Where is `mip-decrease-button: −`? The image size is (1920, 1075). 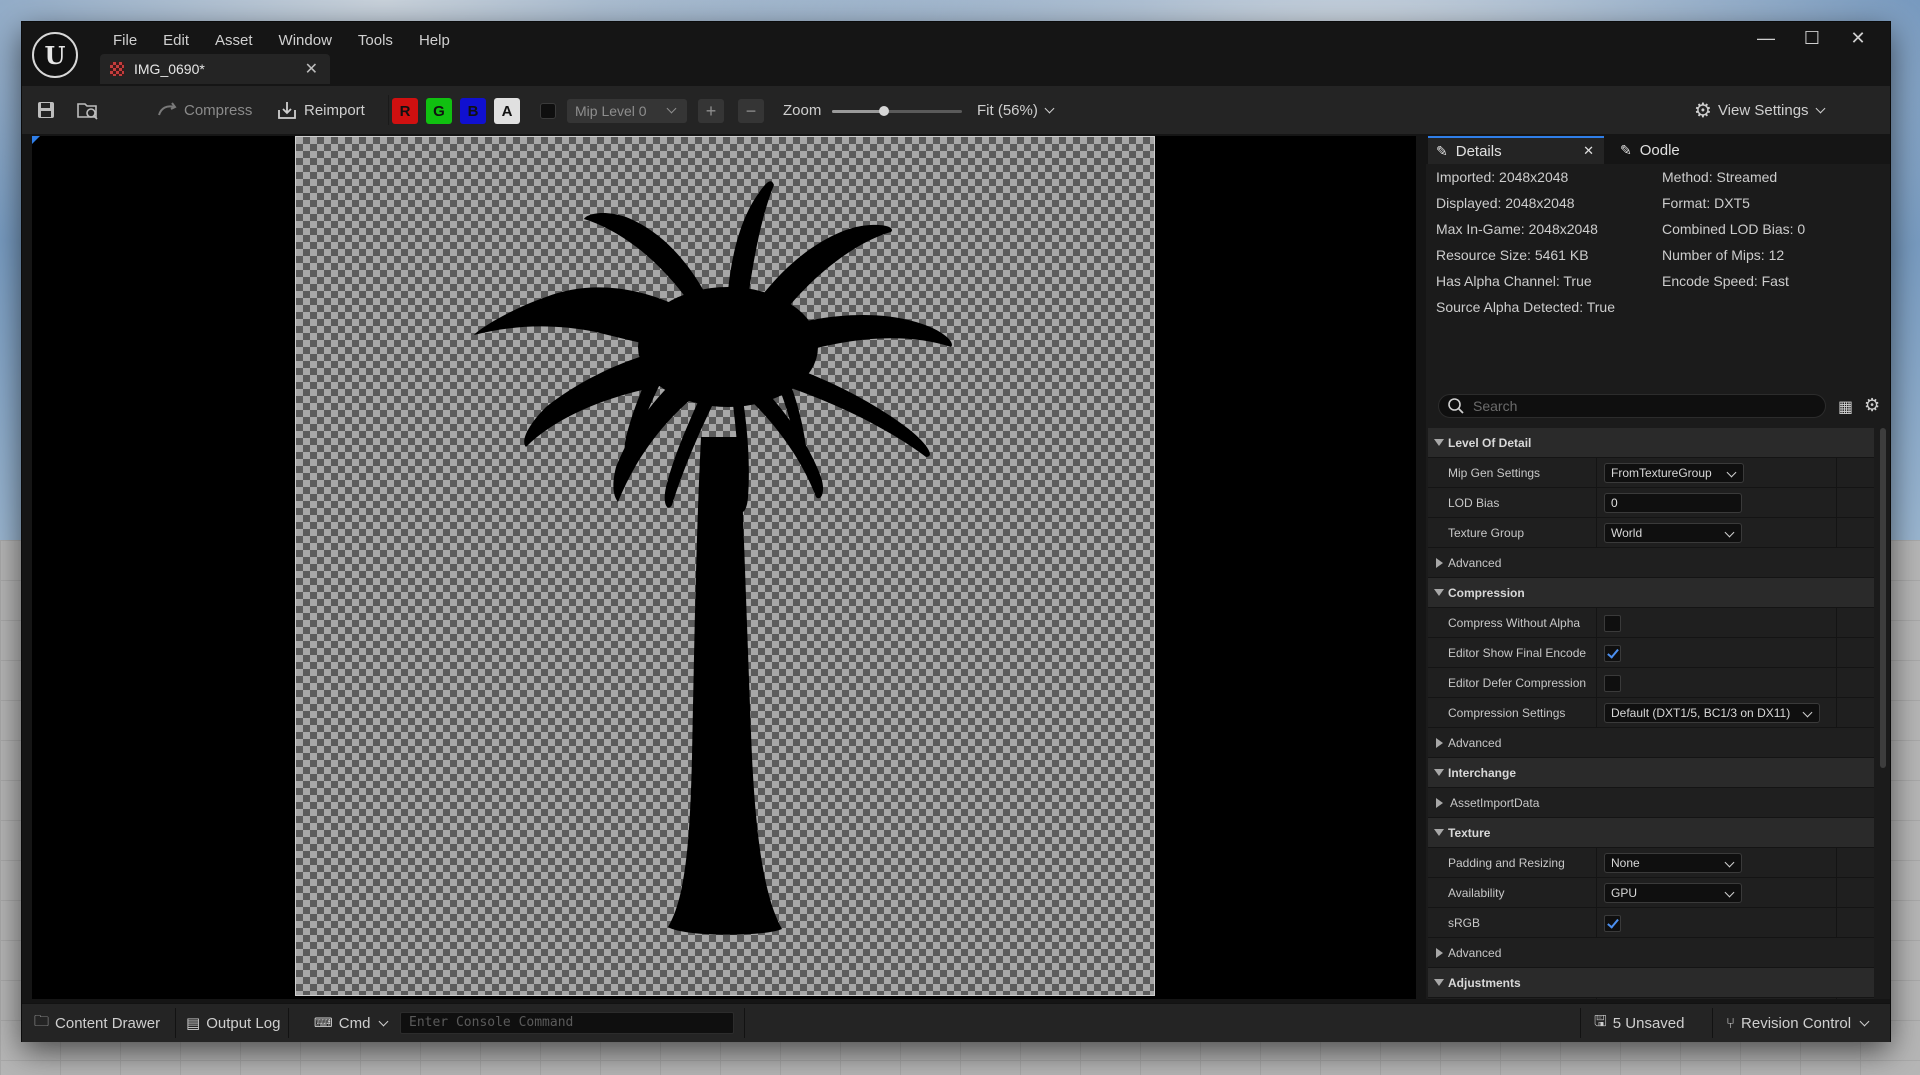 mip-decrease-button: − is located at coordinates (751, 111).